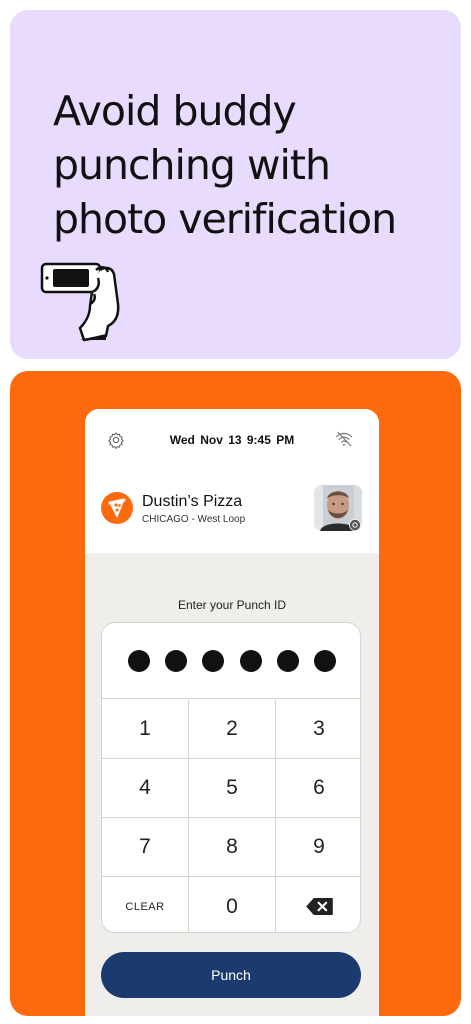  I want to click on punch-button: Punch, so click(231, 975).